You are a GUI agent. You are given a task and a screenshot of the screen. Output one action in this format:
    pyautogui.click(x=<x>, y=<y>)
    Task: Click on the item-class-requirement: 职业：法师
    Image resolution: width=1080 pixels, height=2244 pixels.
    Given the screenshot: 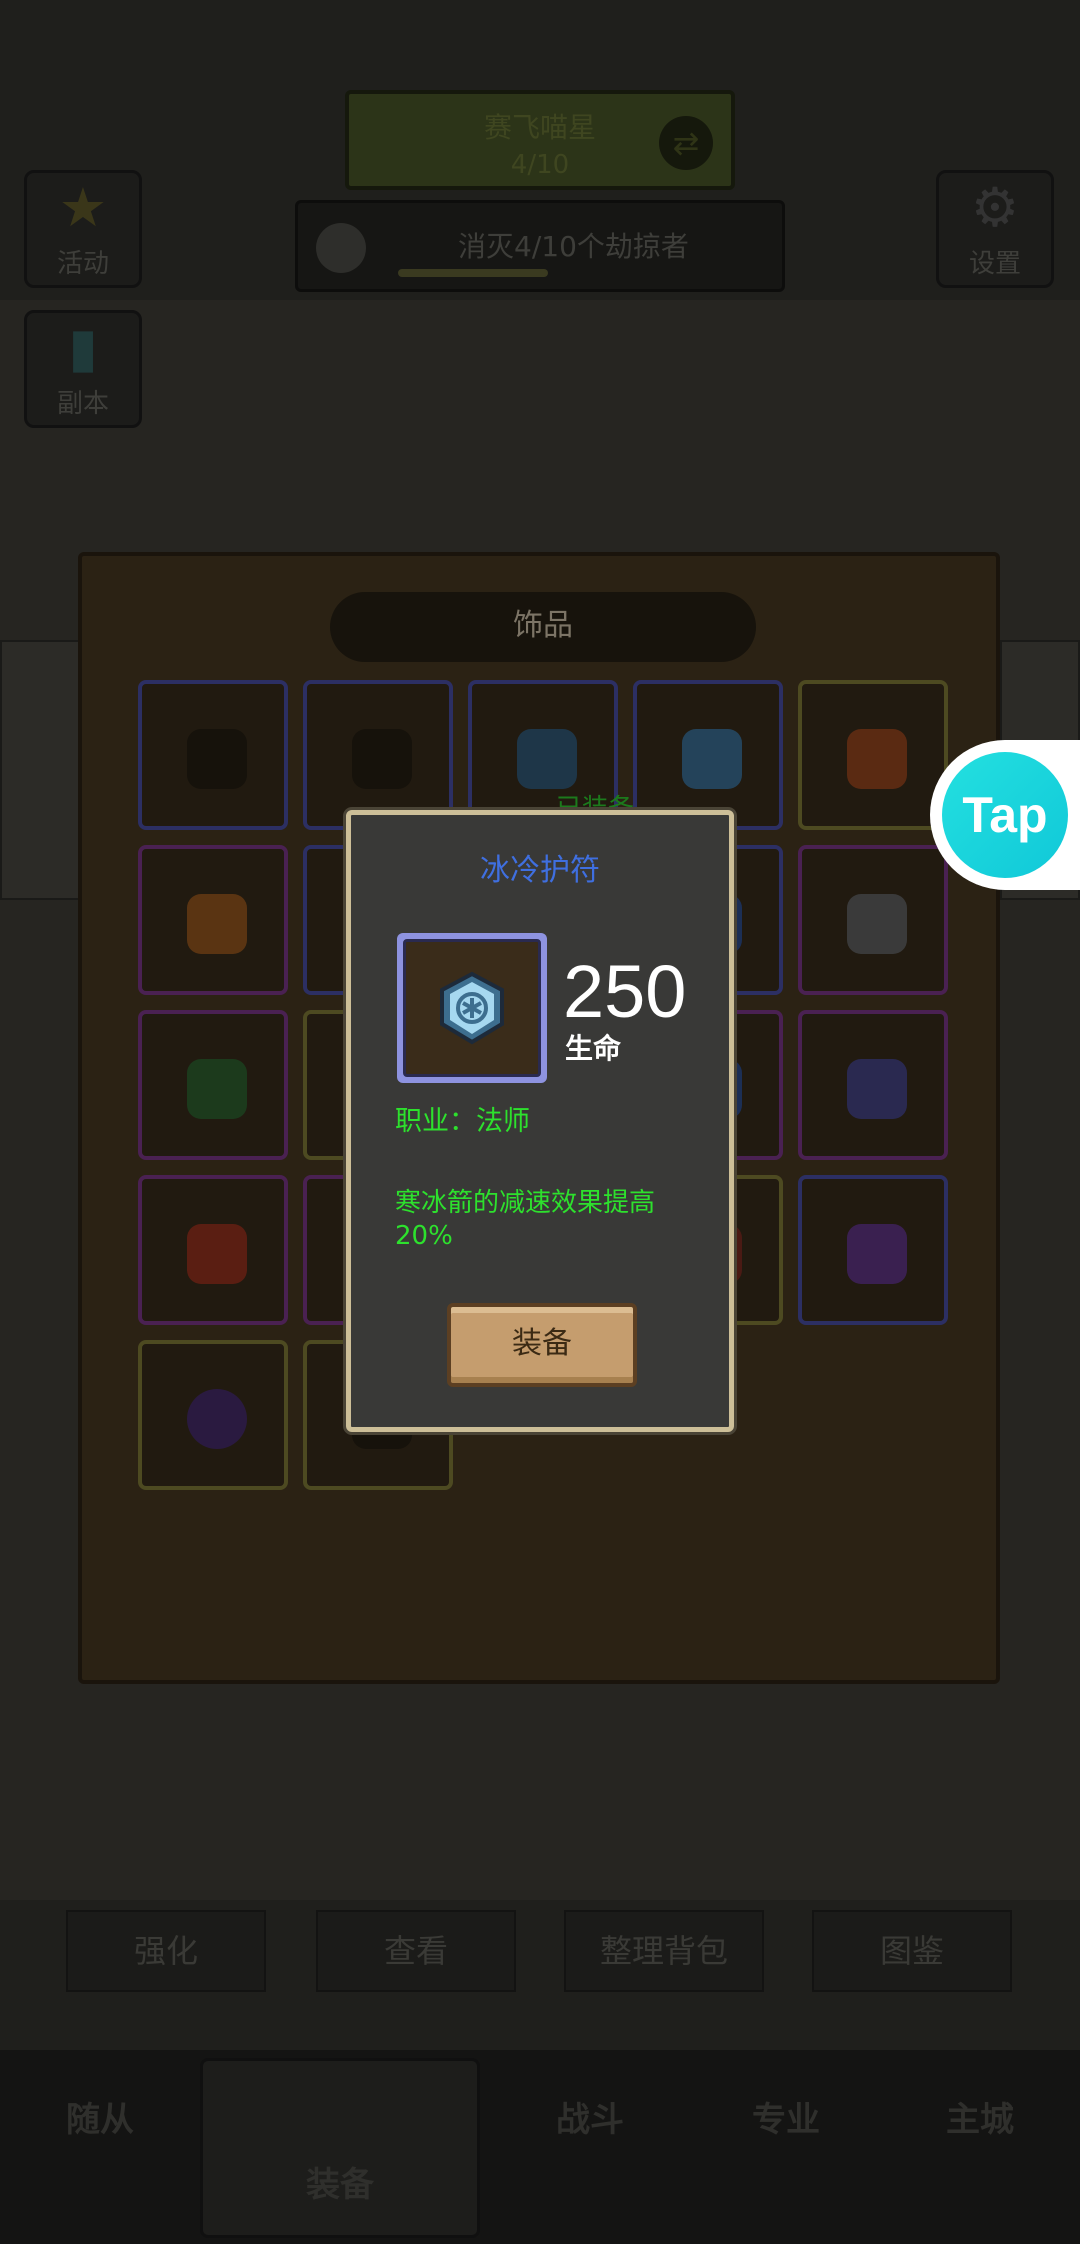 What is the action you would take?
    pyautogui.click(x=462, y=1121)
    